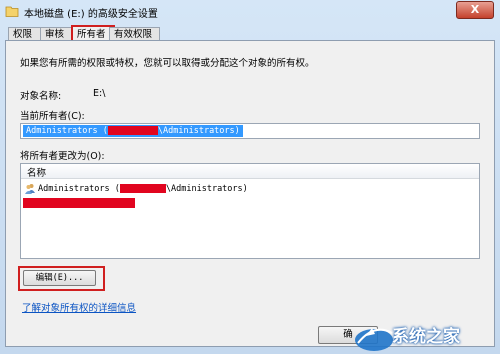  Describe the element at coordinates (37, 173) in the screenshot. I see `column-name-label: 名称` at that location.